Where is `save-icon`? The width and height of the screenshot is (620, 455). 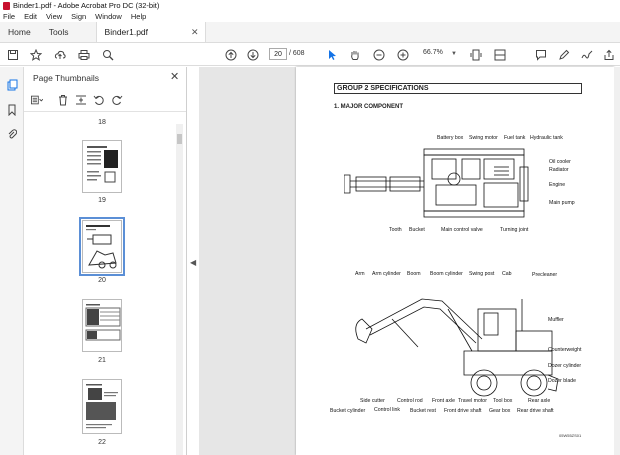
save-icon is located at coordinates (13, 54).